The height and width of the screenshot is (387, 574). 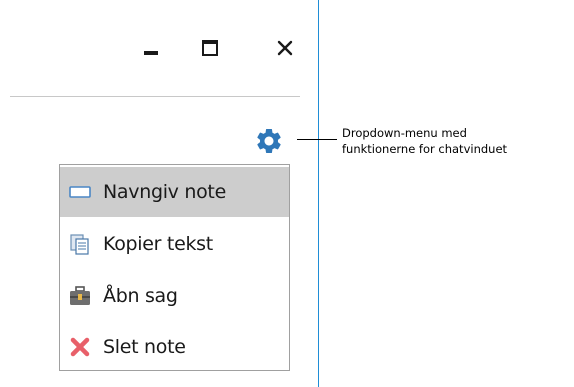 What do you see at coordinates (80, 296) in the screenshot?
I see `briefcase-icon` at bounding box center [80, 296].